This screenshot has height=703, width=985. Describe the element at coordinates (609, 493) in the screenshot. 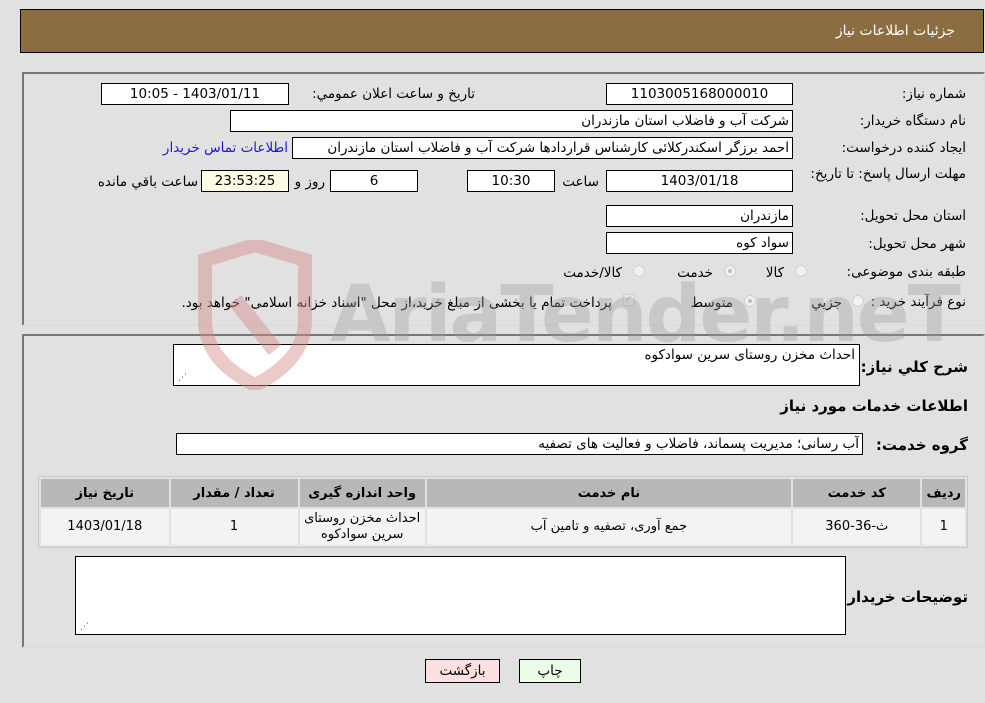

I see `col-service-name: نام خدمت` at that location.